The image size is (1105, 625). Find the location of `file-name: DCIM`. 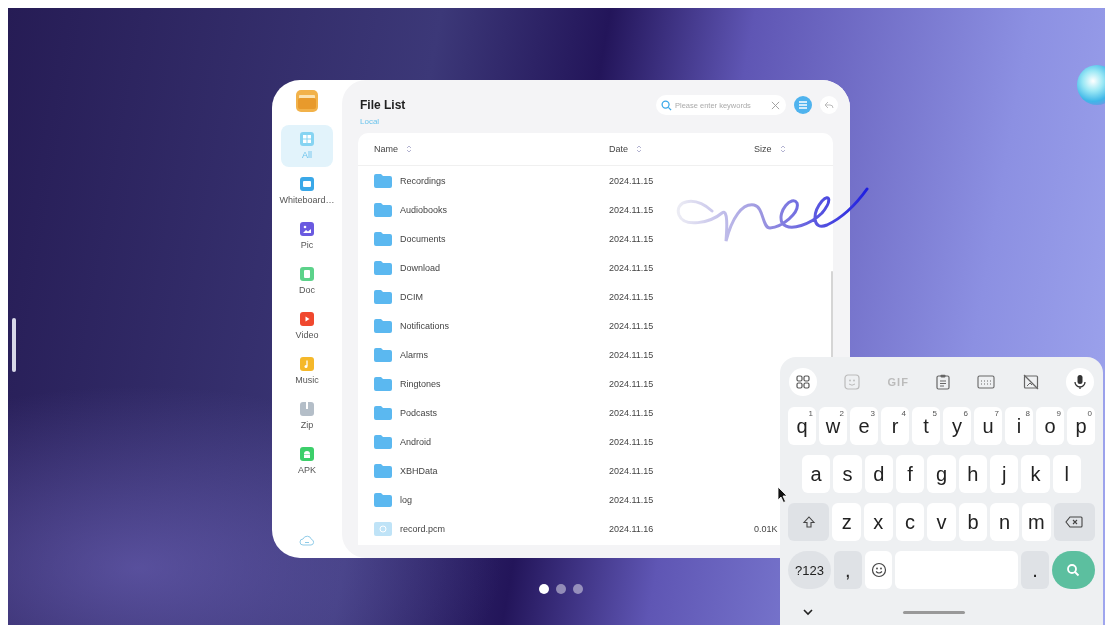

file-name: DCIM is located at coordinates (411, 296).